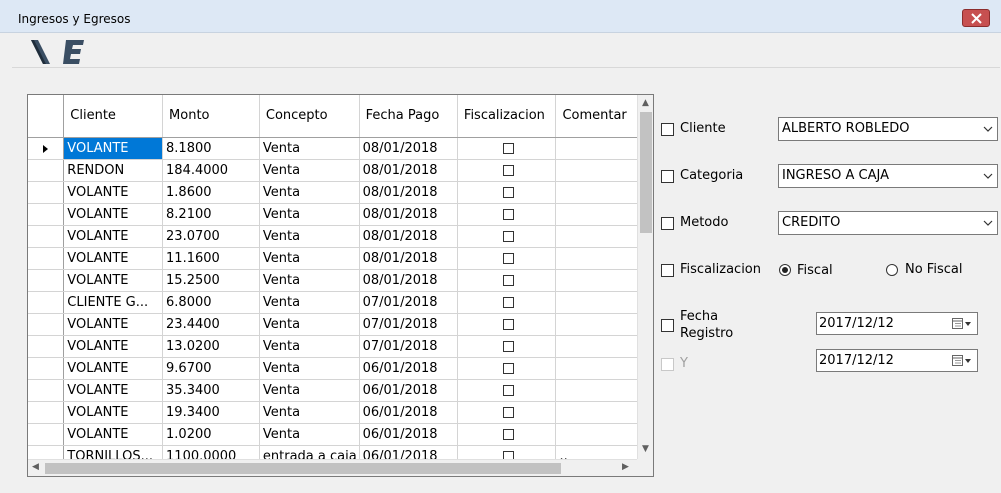 The image size is (1001, 493). I want to click on column-header-monto: Monto, so click(211, 116).